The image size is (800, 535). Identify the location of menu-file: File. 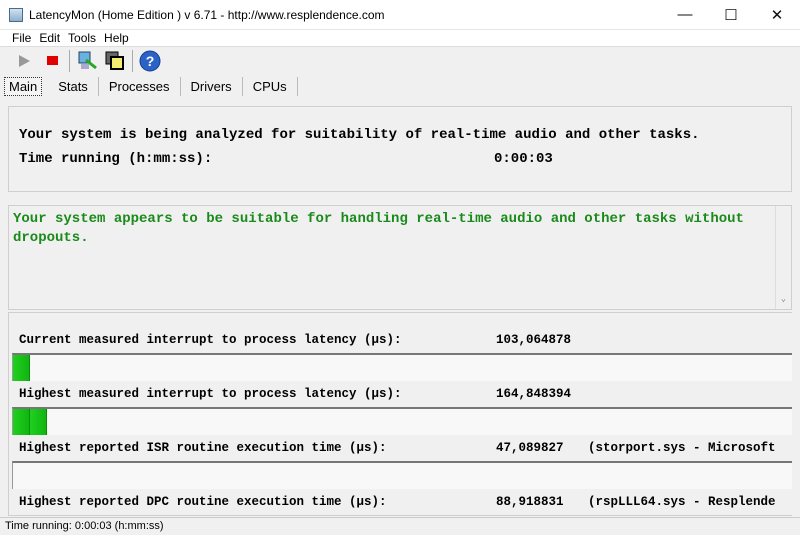
(21, 38).